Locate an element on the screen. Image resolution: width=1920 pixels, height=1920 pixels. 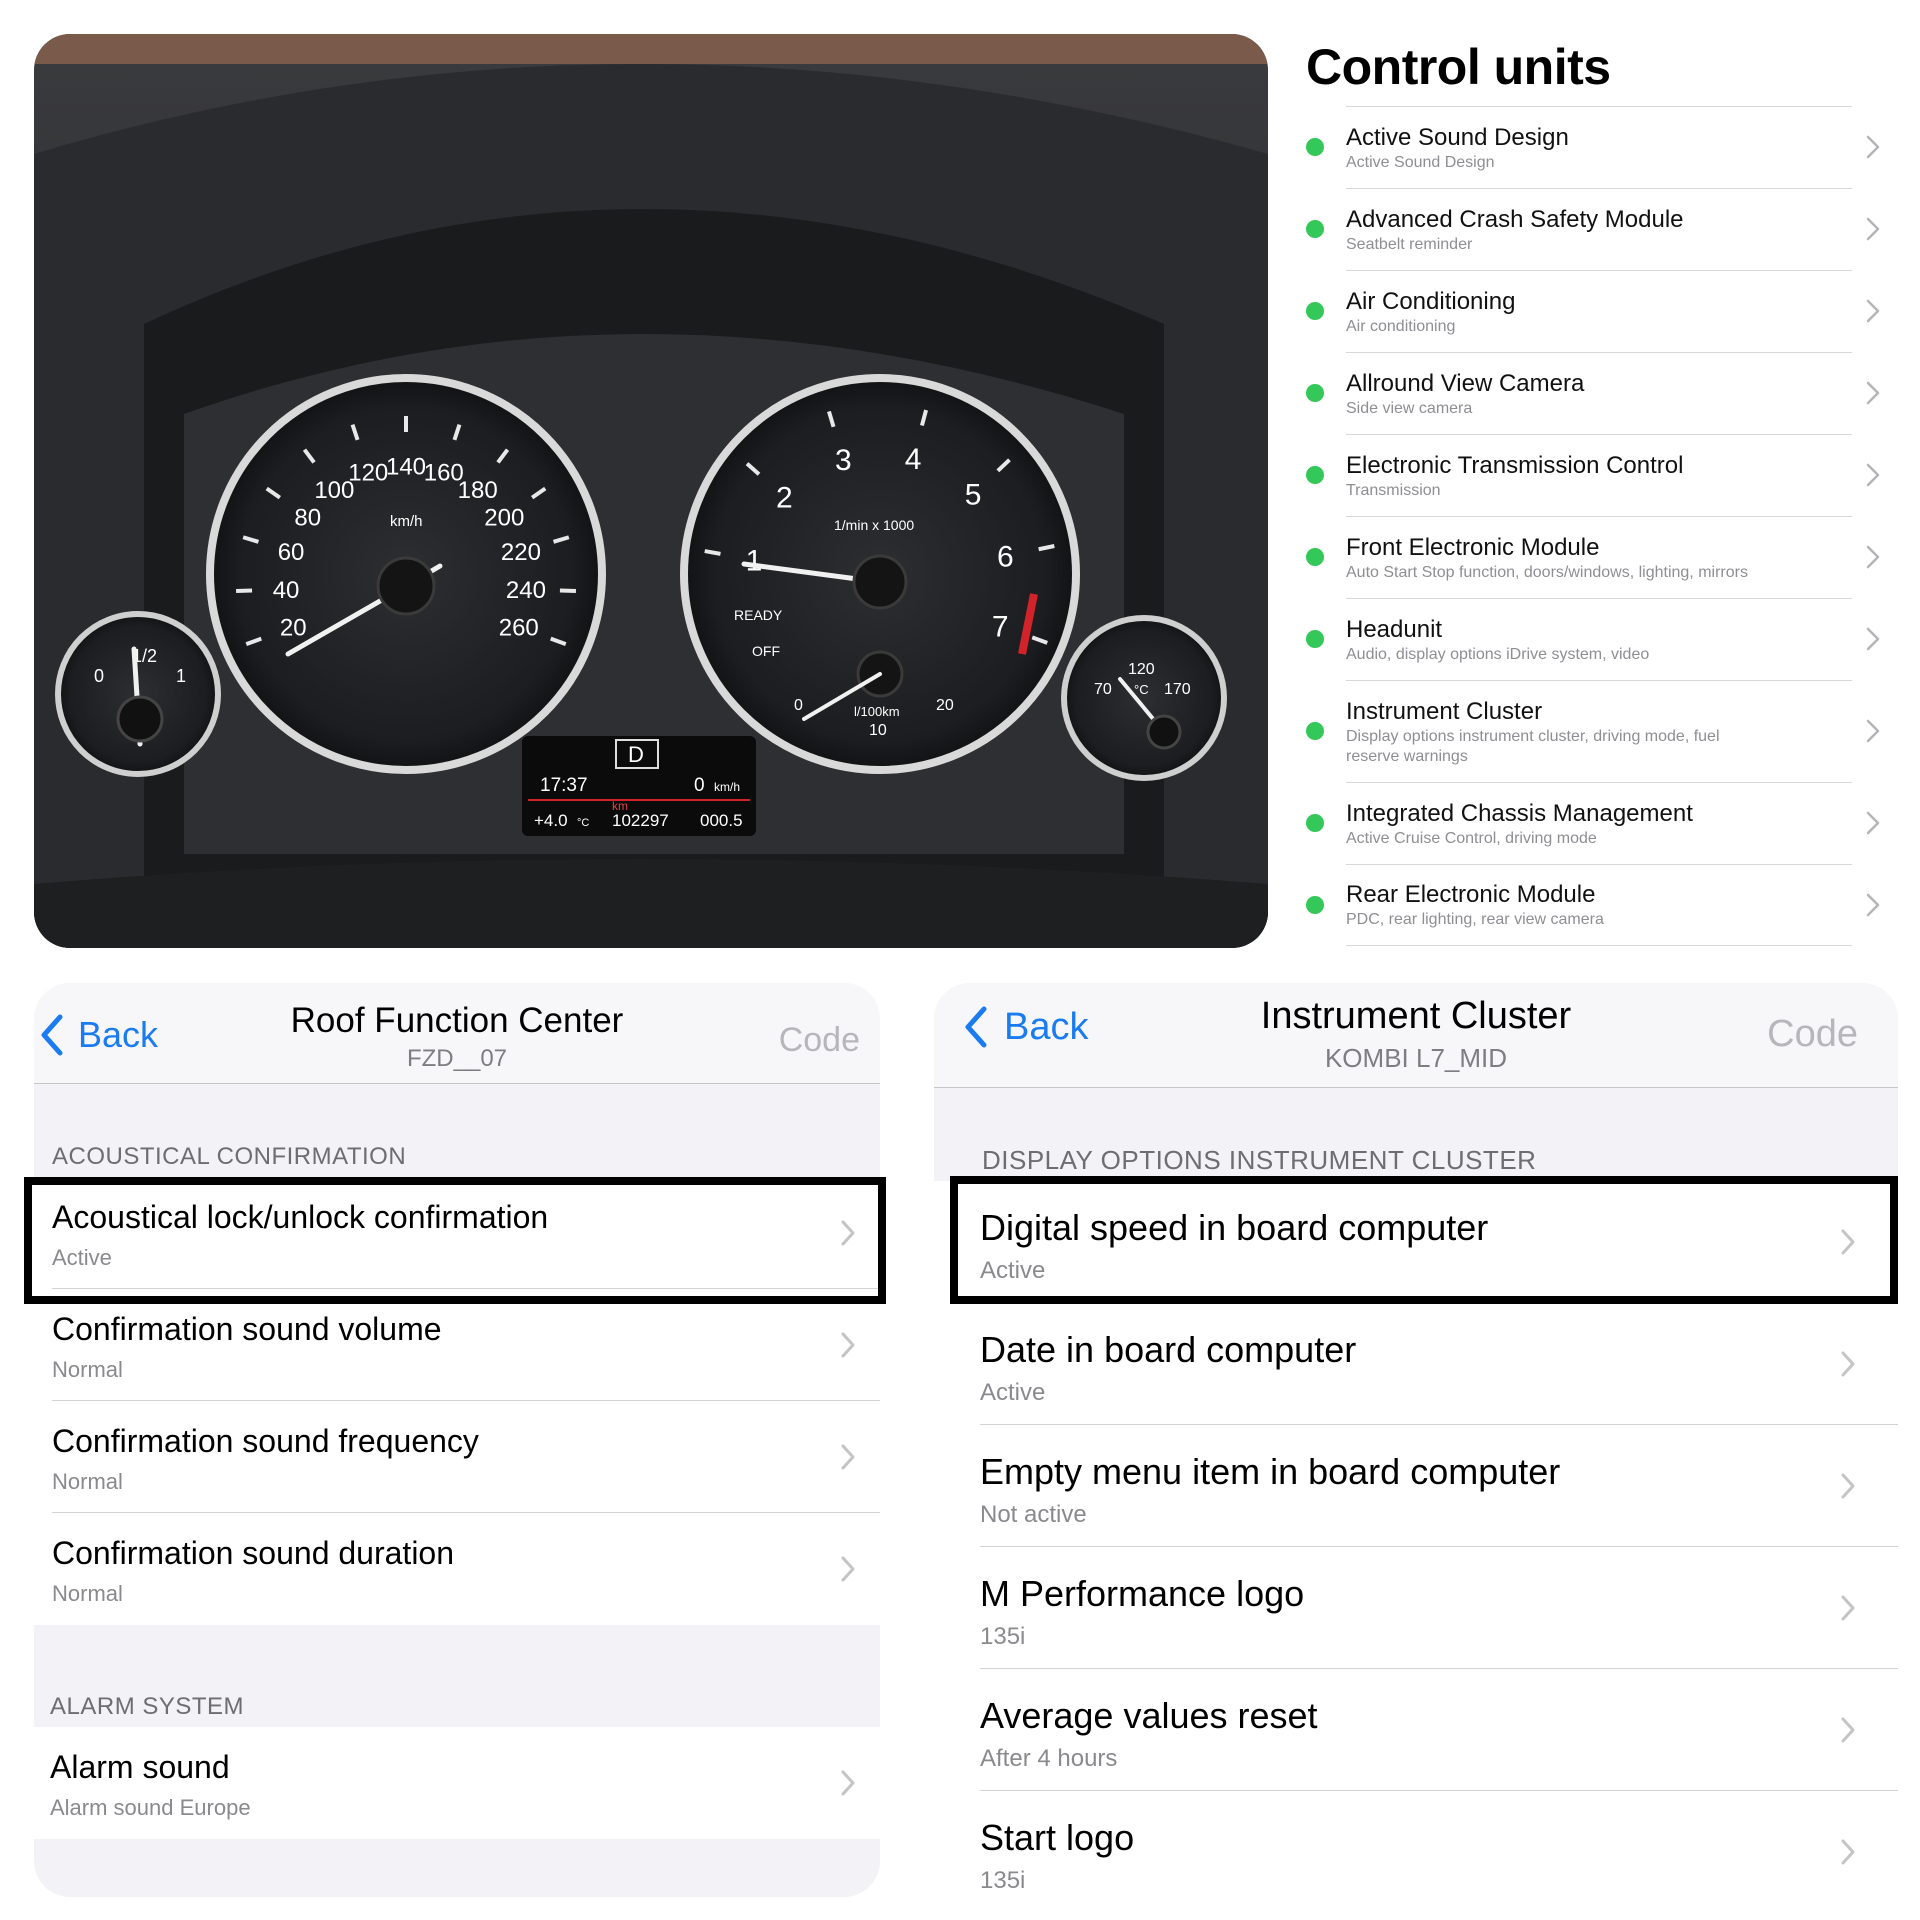
control-unit-name: Integrated Chassis Management is located at coordinates (1519, 813).